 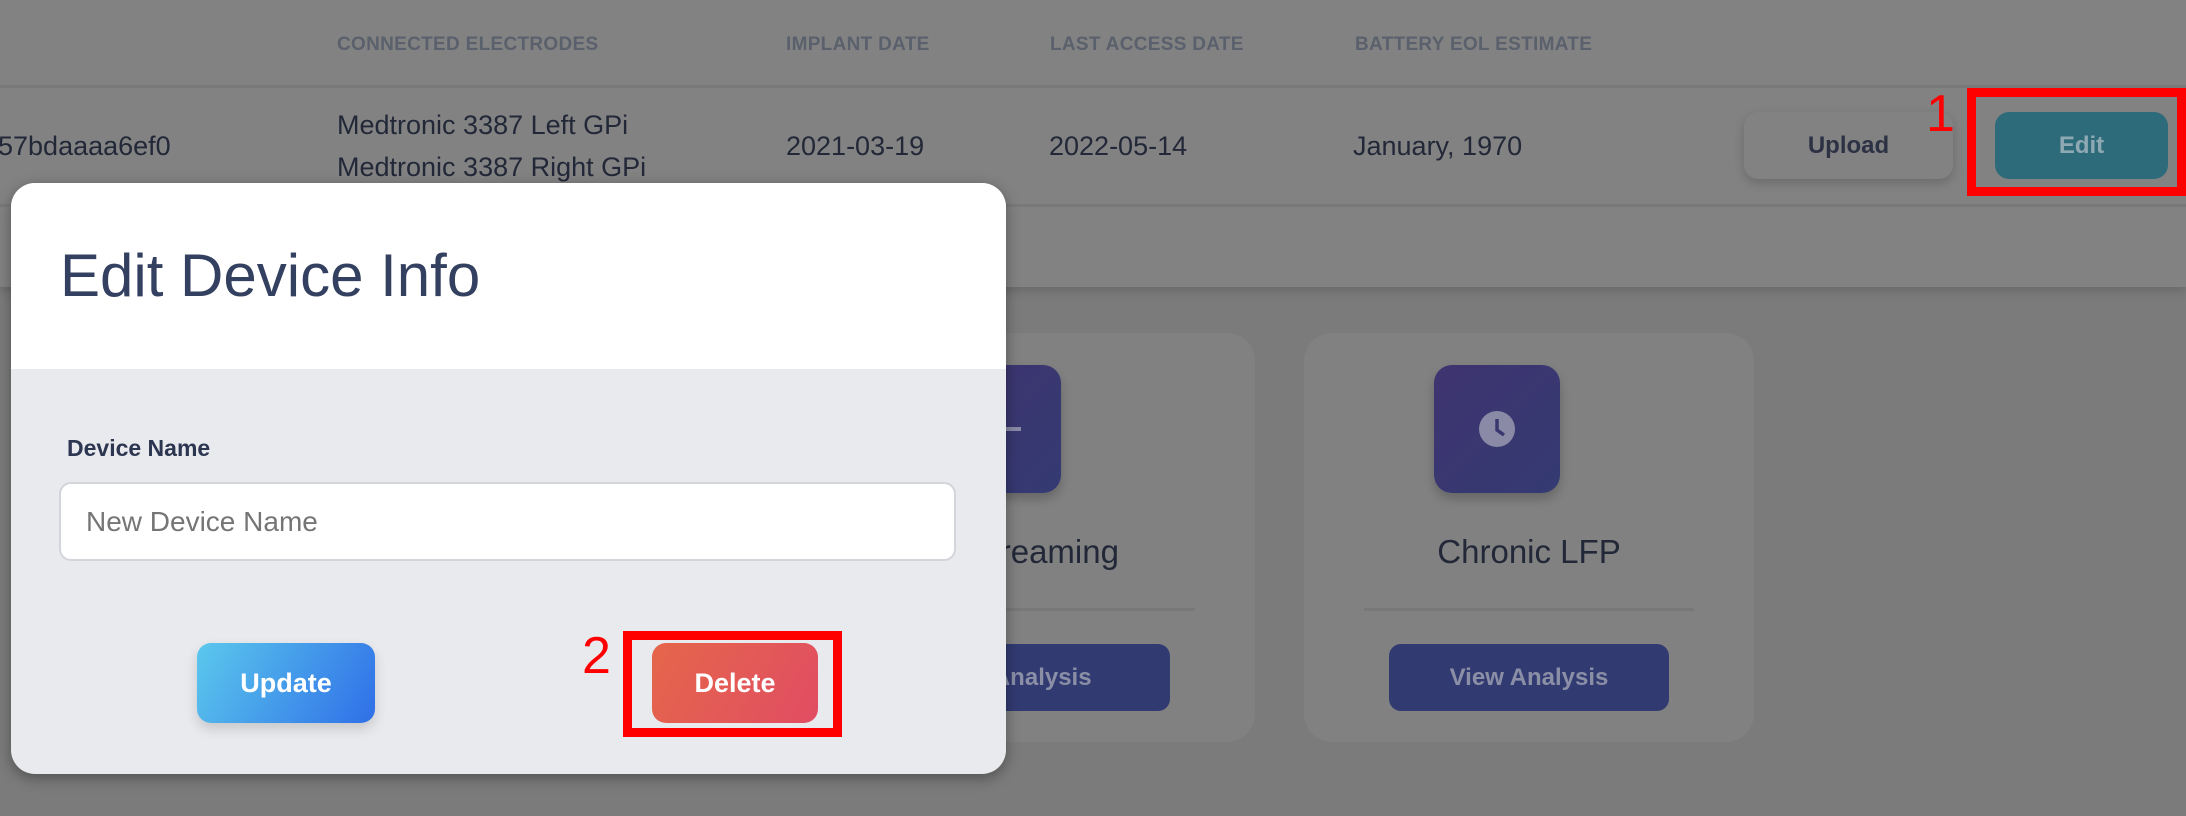 I want to click on battery-eol: January, 1970, so click(x=1438, y=146).